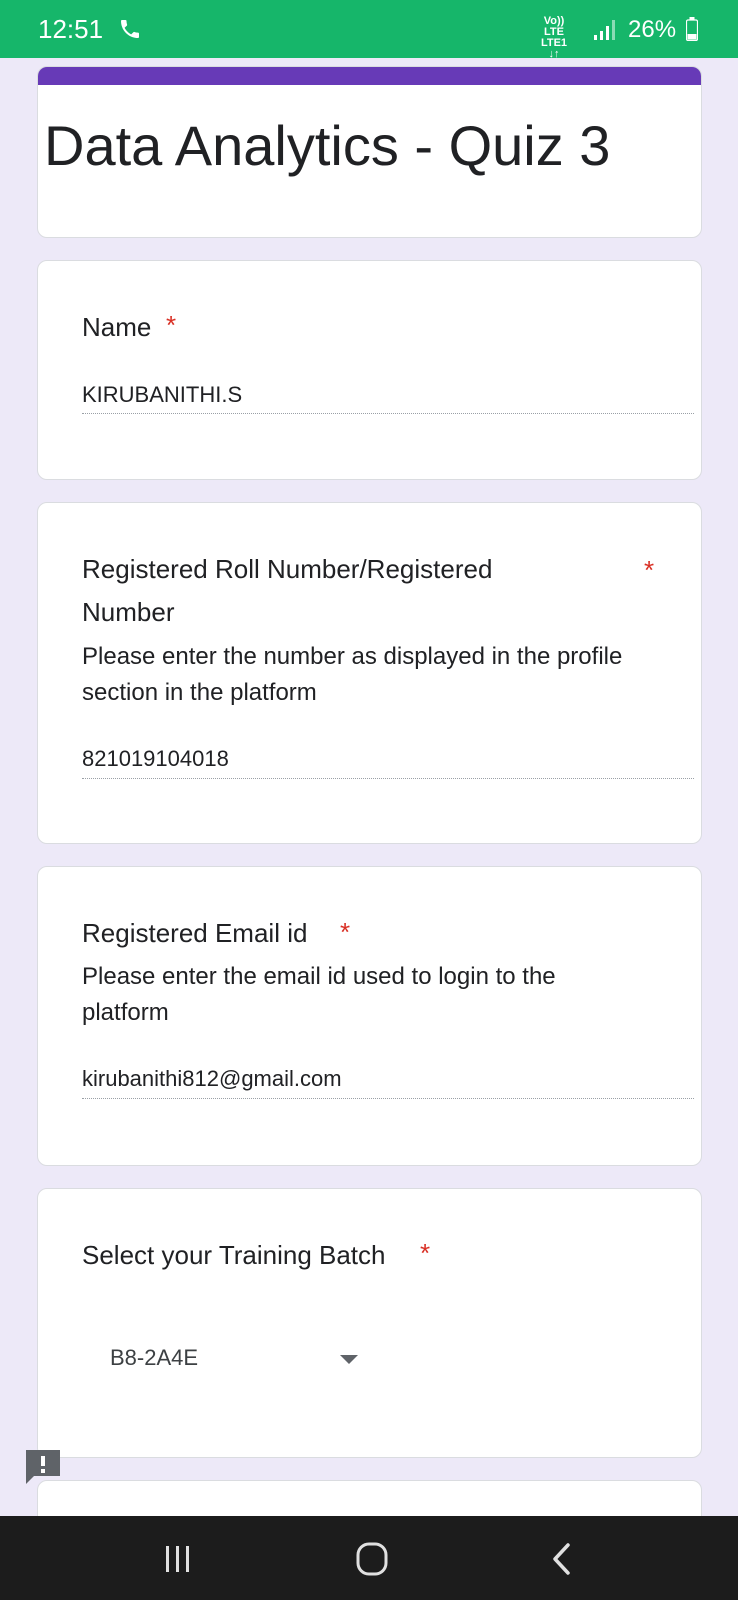  I want to click on question-title-name: Name, so click(116, 327).